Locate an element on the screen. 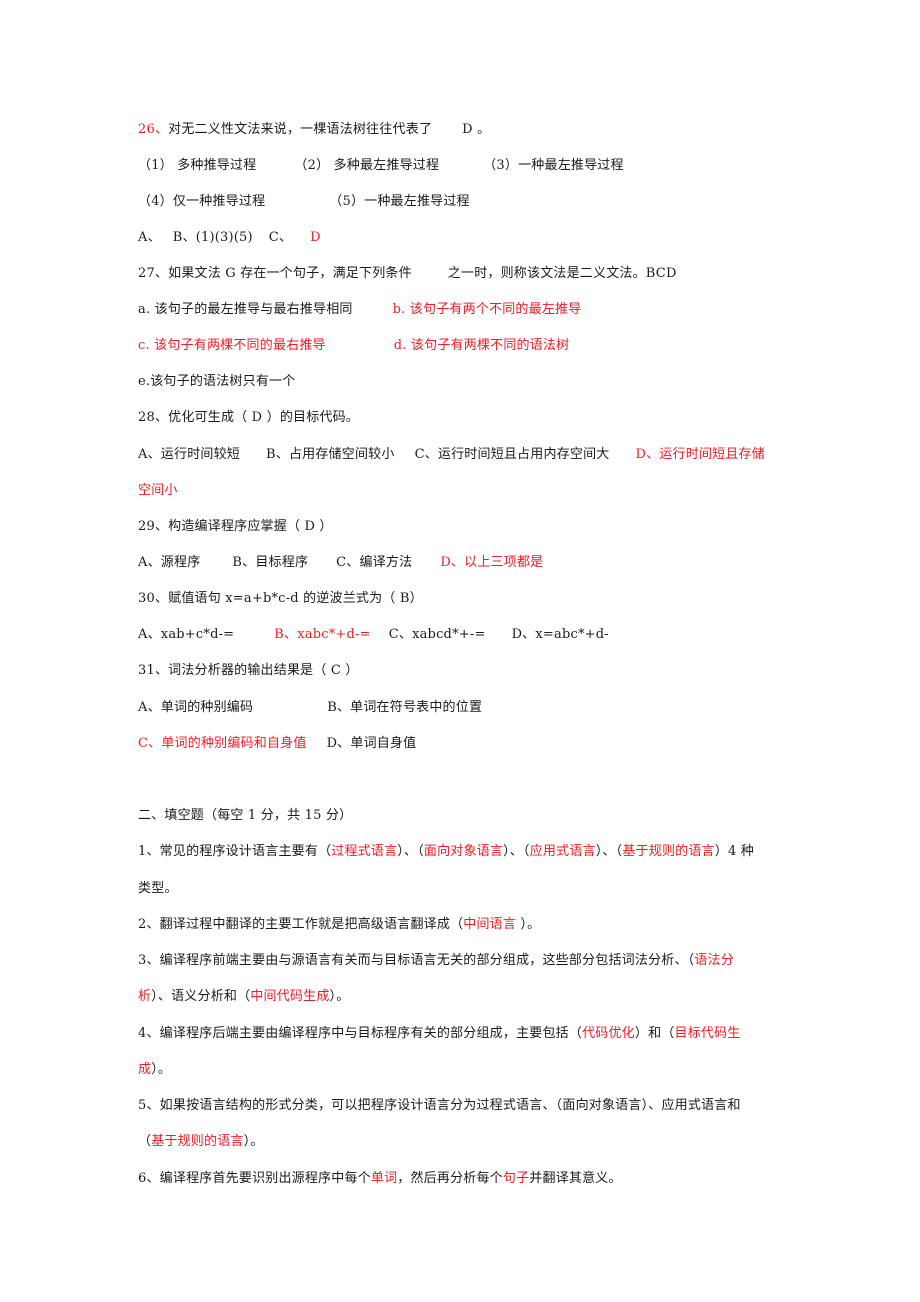 This screenshot has width=920, height=1302. fill-2-line: 2、翻译过程中翻译的主要工作就是把高级语言翻译成（中间语言 ）。 is located at coordinates (339, 925).